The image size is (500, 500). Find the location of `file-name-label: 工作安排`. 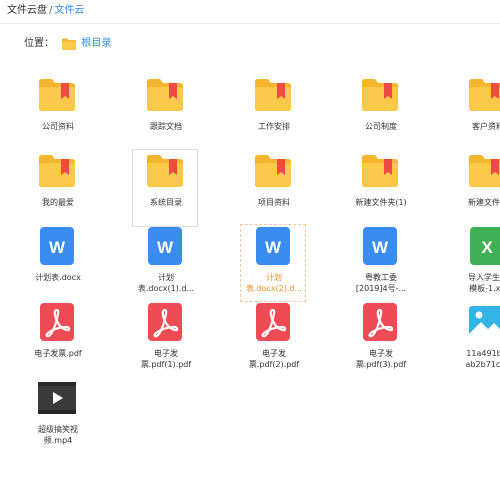

file-name-label: 工作安排 is located at coordinates (274, 126).